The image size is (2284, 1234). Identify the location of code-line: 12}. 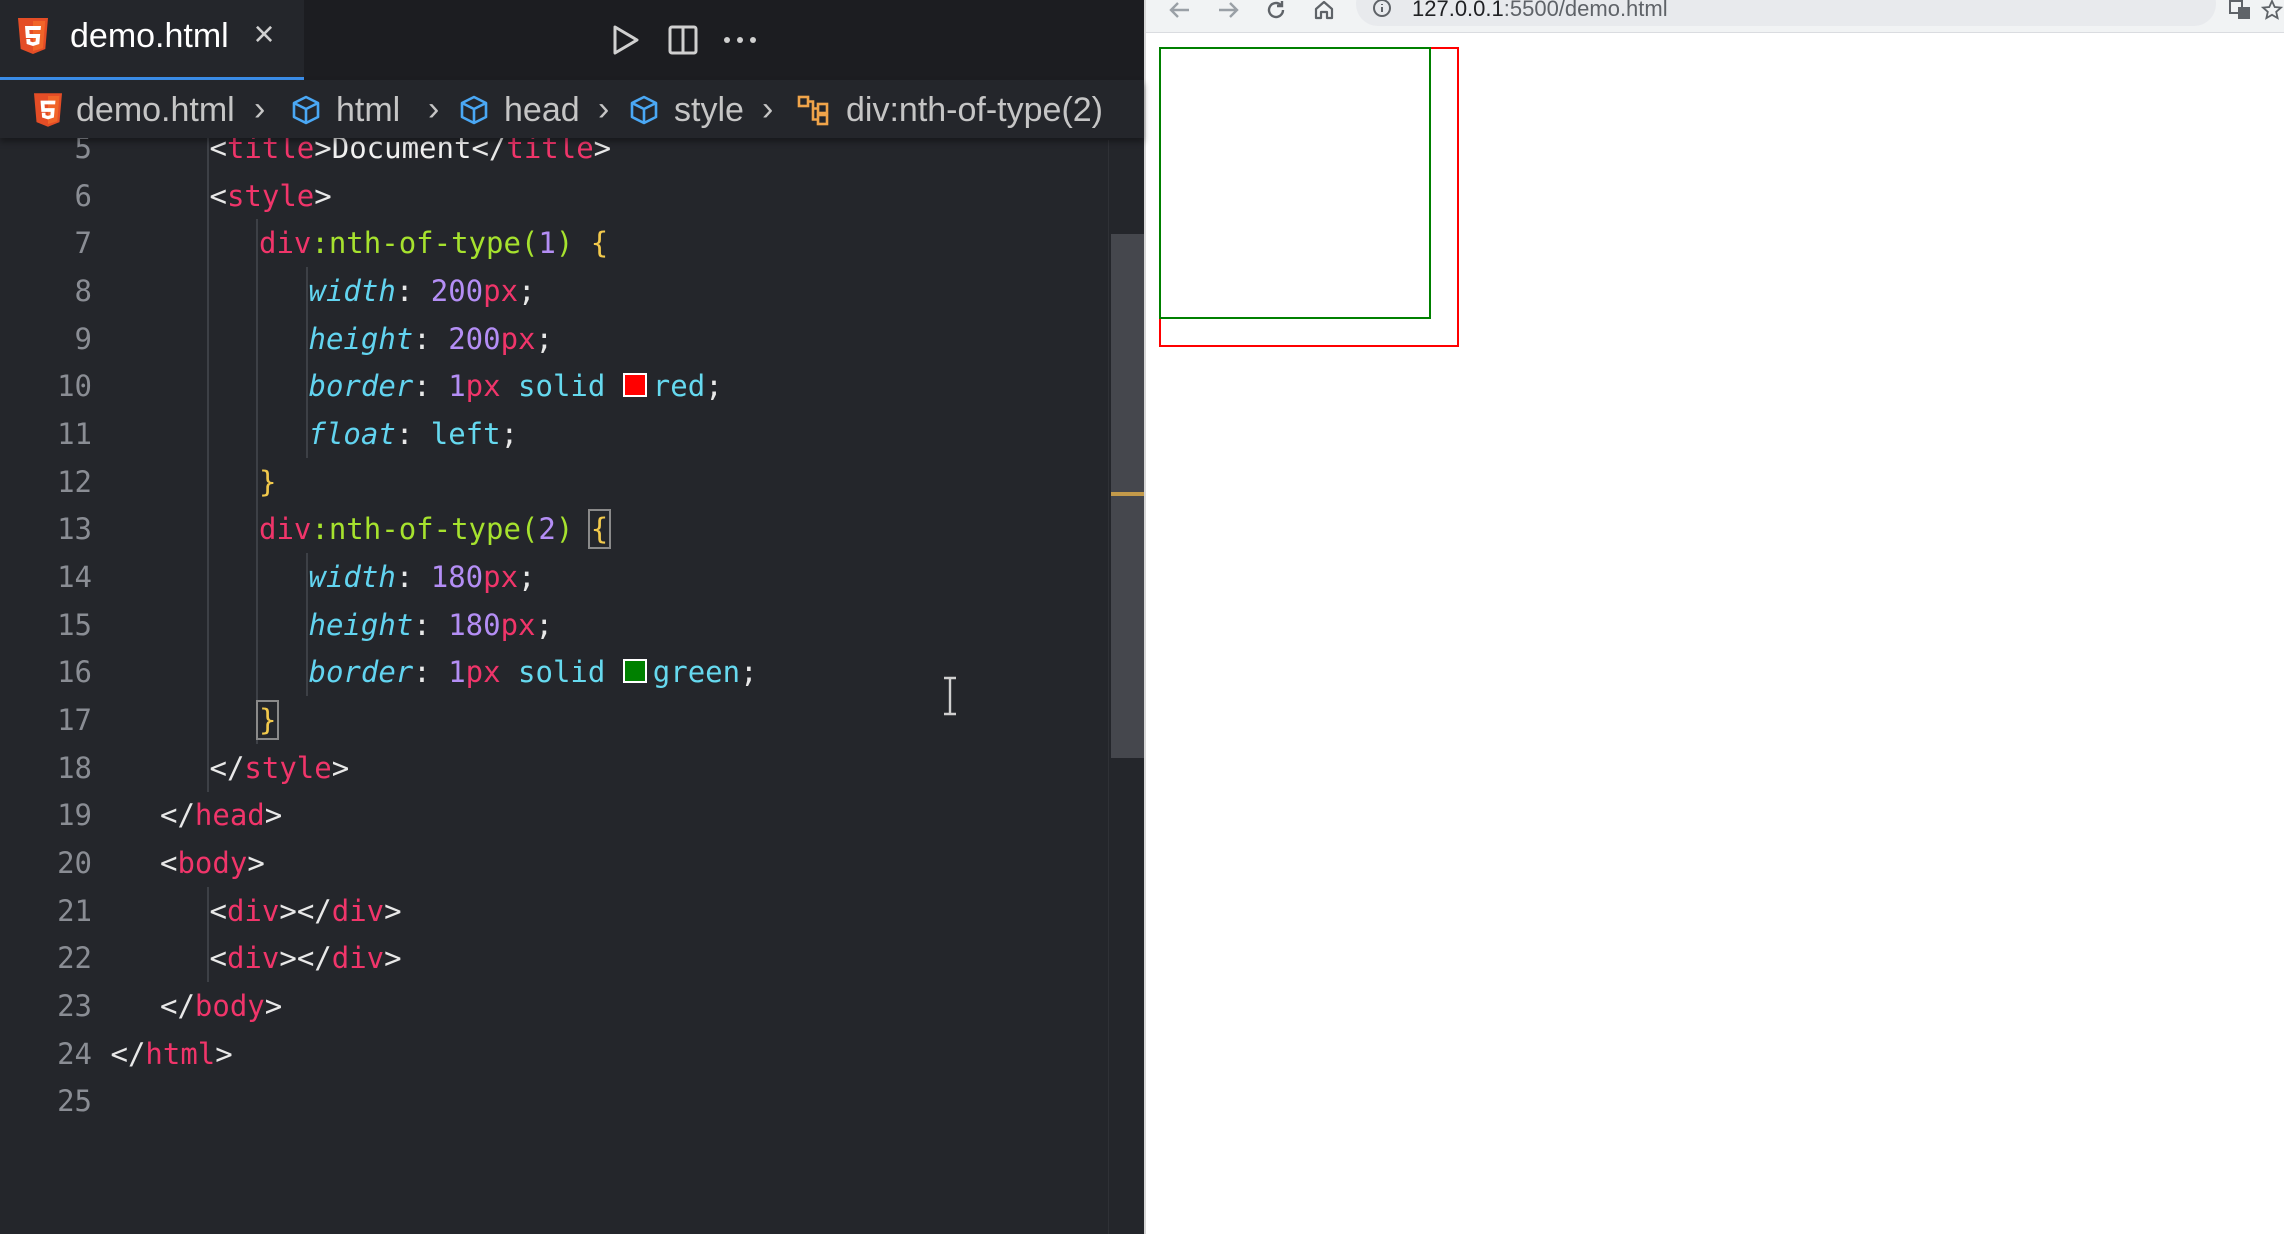
(554, 481).